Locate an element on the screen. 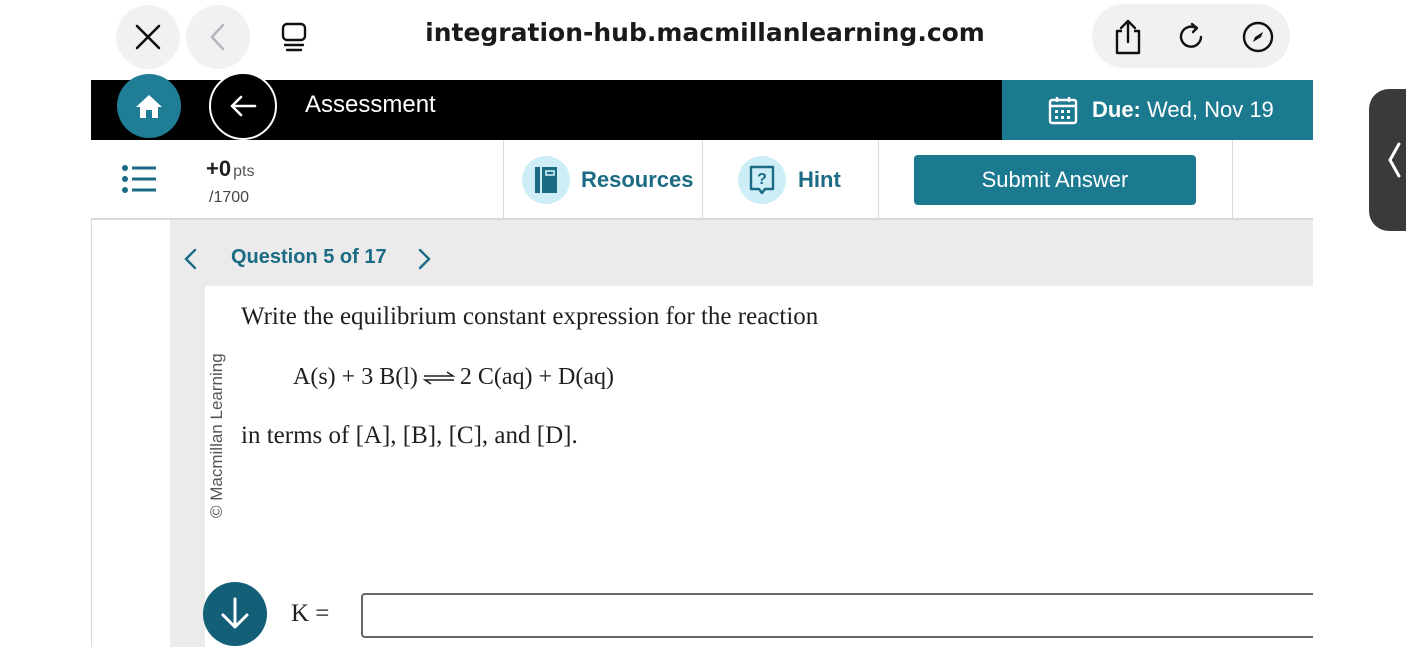 Image resolution: width=1406 pixels, height=647 pixels. share-icon is located at coordinates (1128, 37).